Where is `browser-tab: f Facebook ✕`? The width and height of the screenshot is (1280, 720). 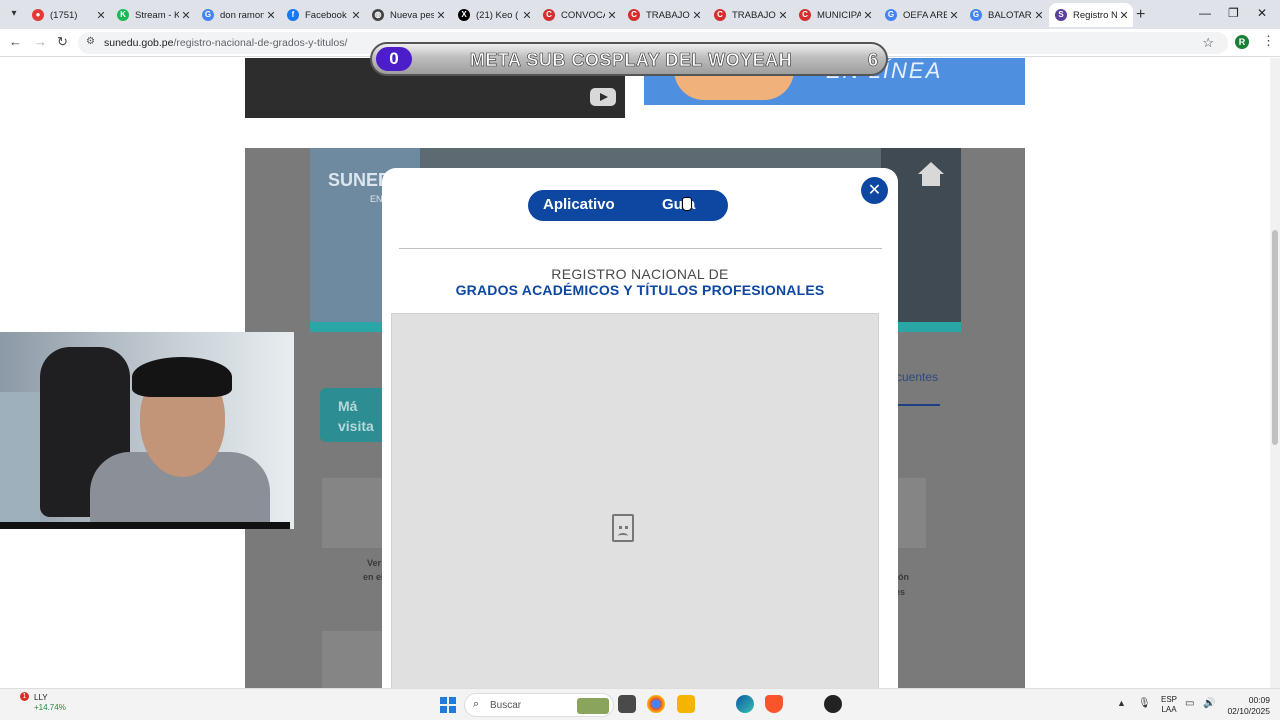 browser-tab: f Facebook ✕ is located at coordinates (323, 15).